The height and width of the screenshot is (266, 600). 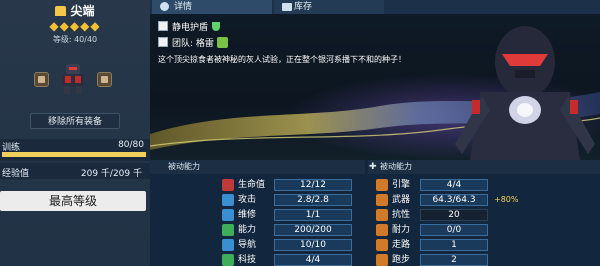 I want to click on right-stat-label: 引擎, so click(x=401, y=185).